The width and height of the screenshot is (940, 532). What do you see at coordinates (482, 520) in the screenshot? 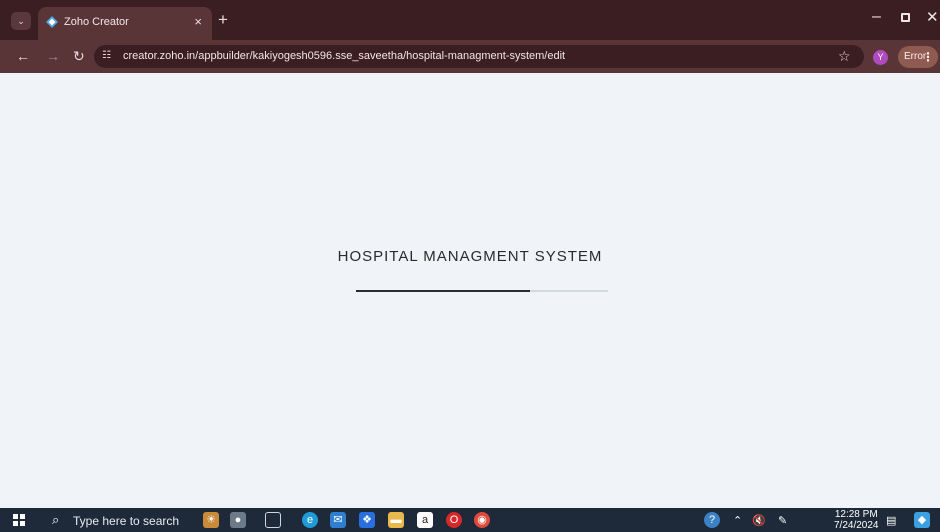
I see `chrome-browser-icon: ◉` at bounding box center [482, 520].